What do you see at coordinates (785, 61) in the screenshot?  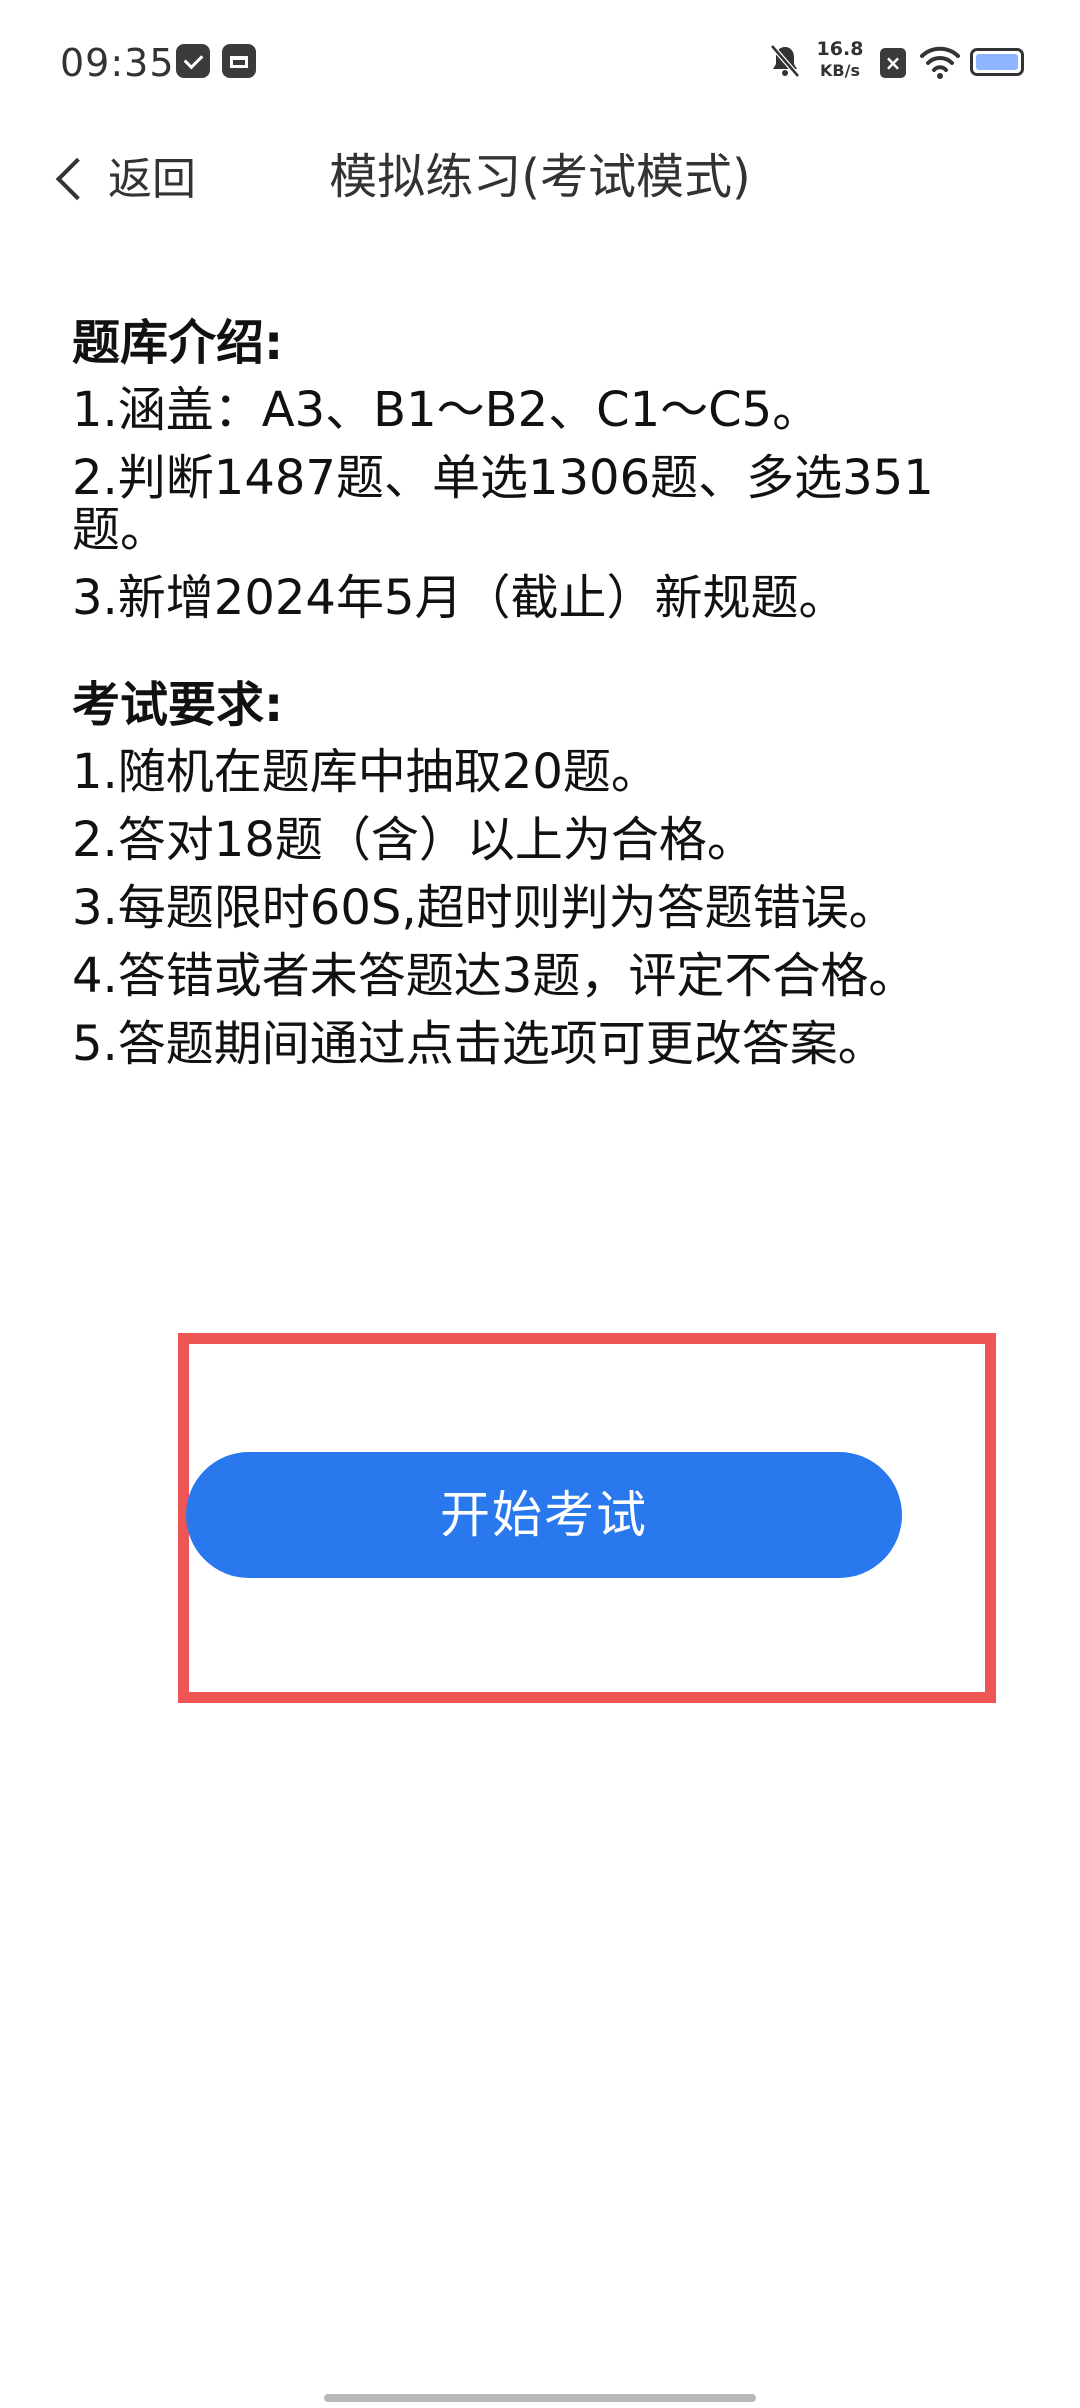 I see `mute-icon` at bounding box center [785, 61].